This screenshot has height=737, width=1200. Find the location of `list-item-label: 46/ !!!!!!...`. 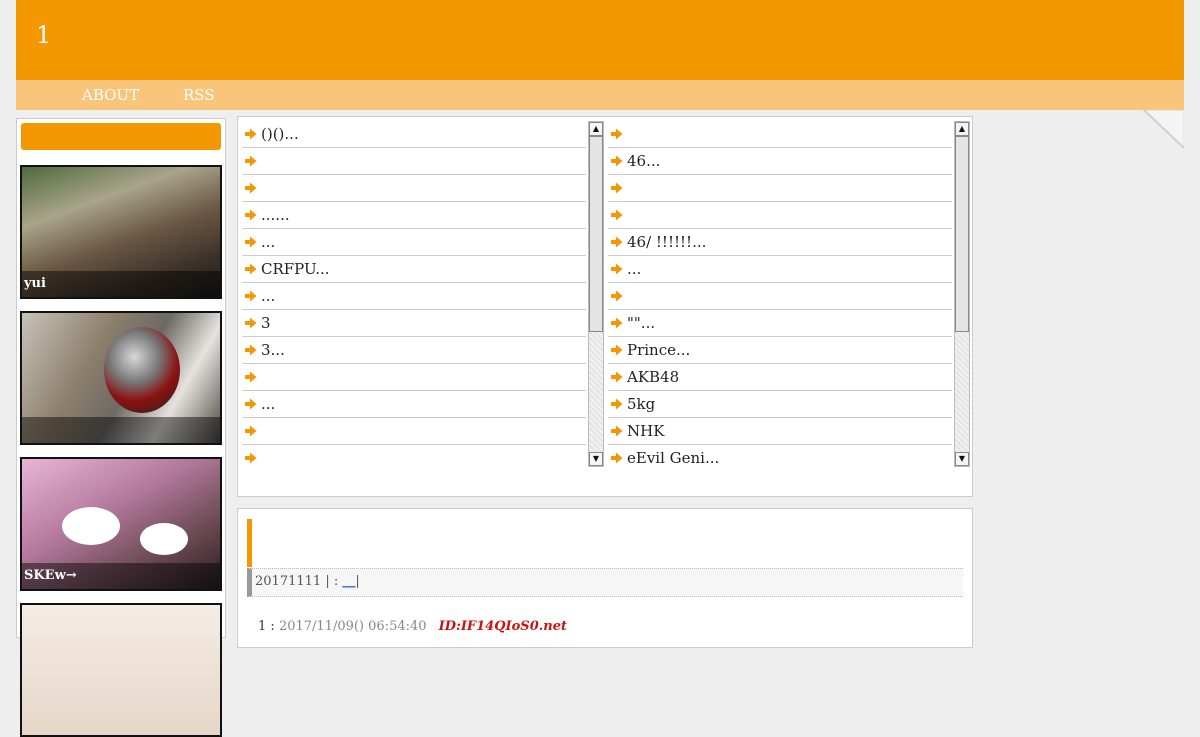

list-item-label: 46/ !!!!!!... is located at coordinates (666, 242).